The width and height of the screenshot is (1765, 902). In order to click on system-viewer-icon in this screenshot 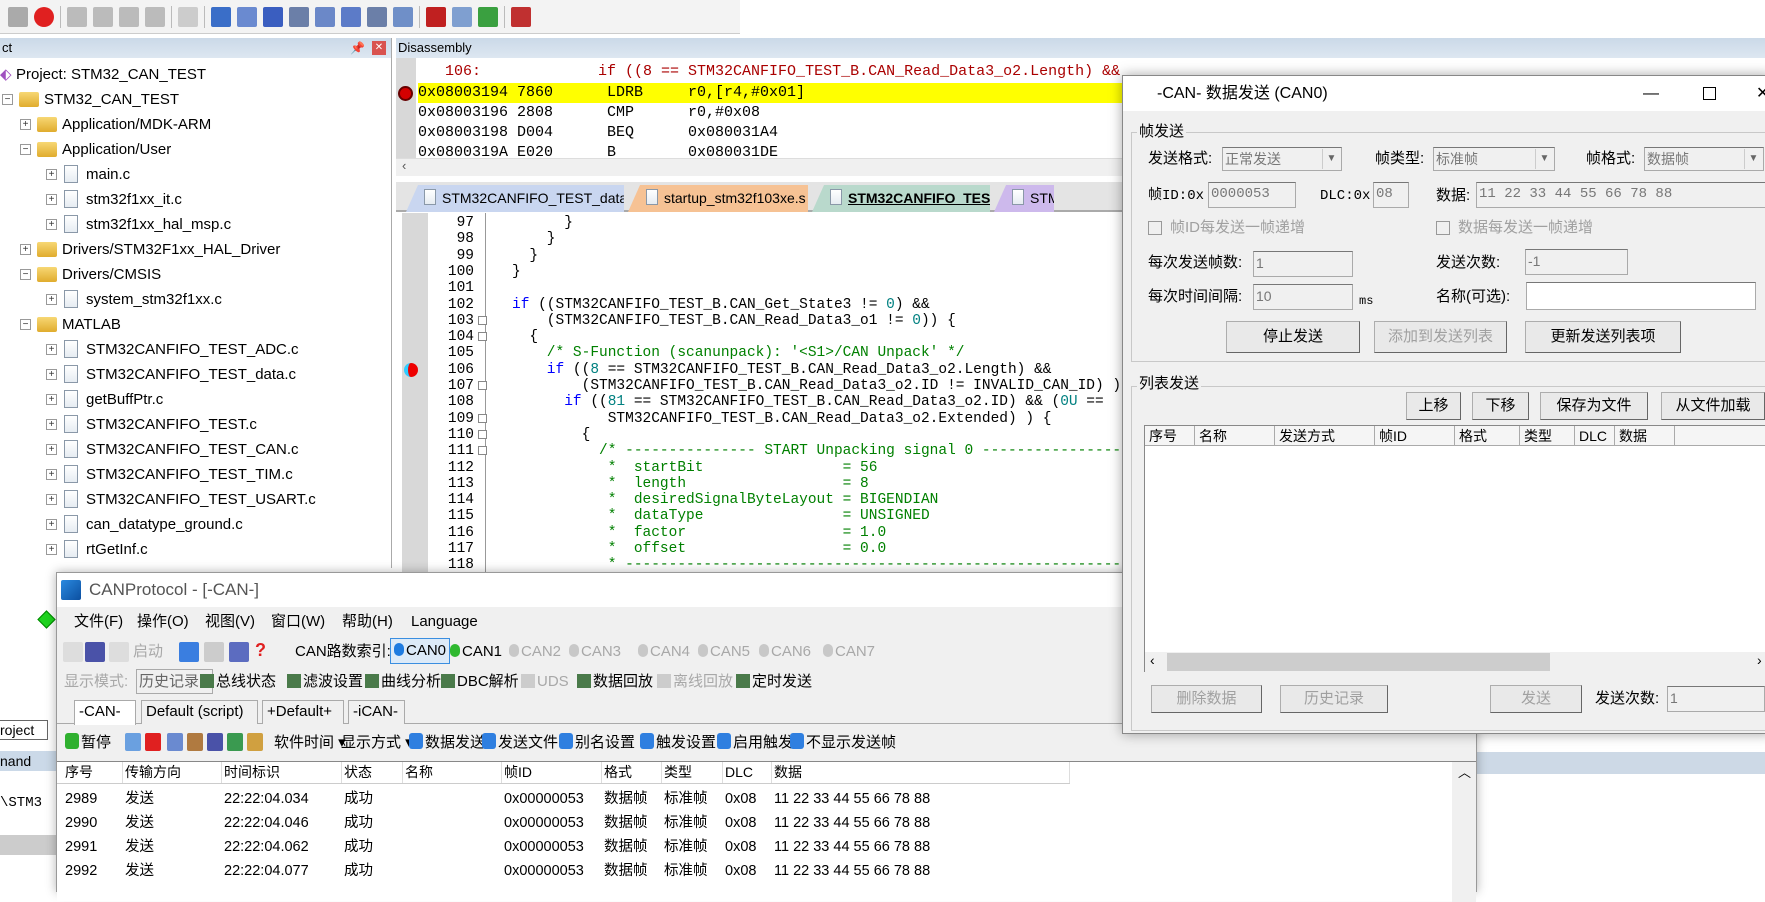, I will do `click(488, 16)`.